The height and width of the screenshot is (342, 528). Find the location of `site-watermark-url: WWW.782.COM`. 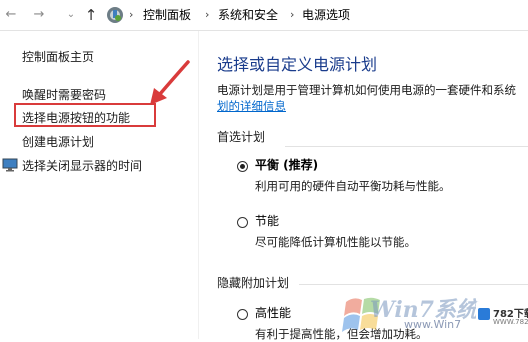

site-watermark-url: WWW.782.COM is located at coordinates (510, 322).